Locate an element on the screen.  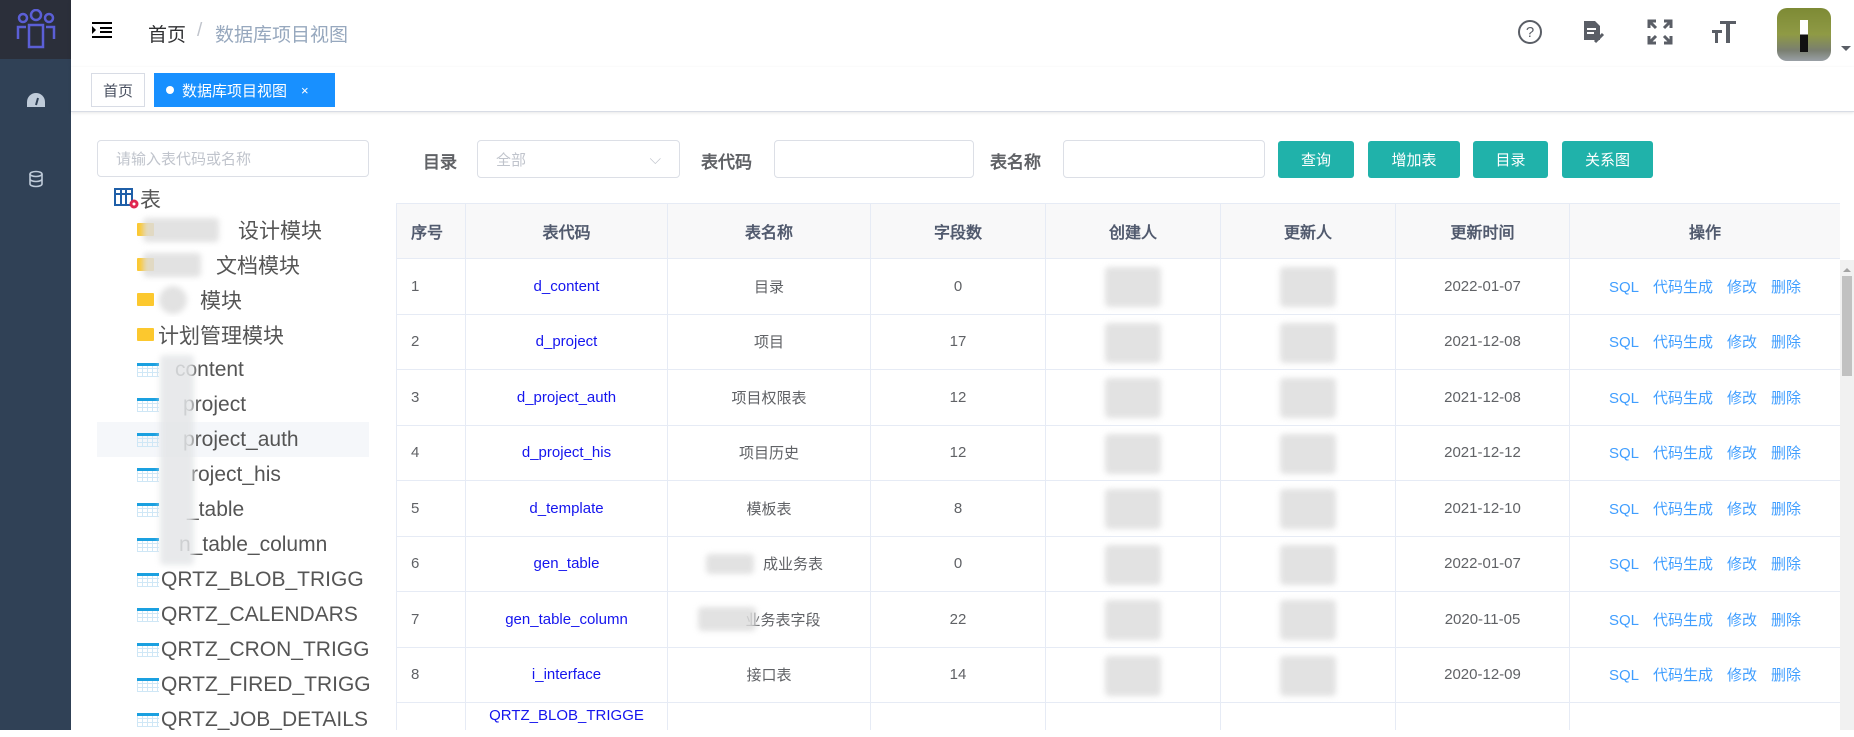
catalog-select: 全部 ⌵ is located at coordinates (578, 159).